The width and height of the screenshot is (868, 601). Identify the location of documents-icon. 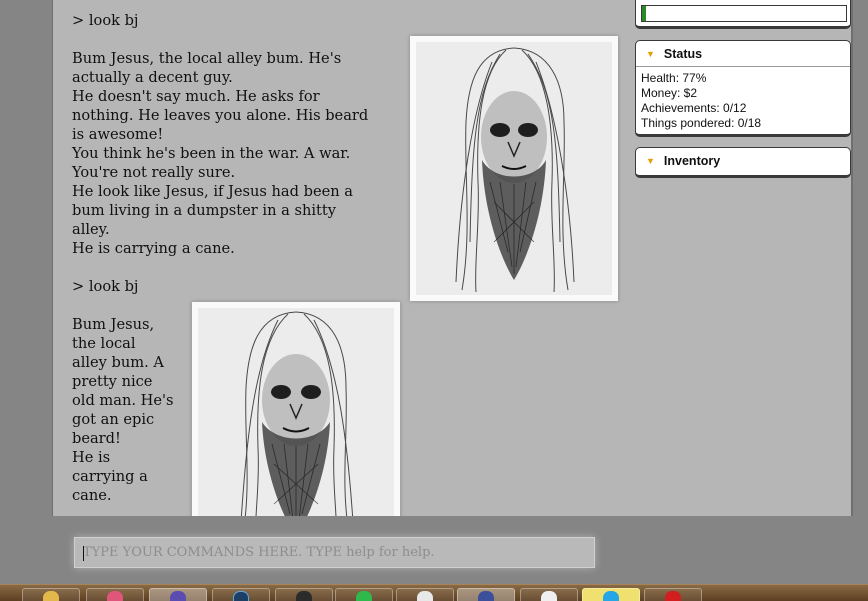
(425, 594).